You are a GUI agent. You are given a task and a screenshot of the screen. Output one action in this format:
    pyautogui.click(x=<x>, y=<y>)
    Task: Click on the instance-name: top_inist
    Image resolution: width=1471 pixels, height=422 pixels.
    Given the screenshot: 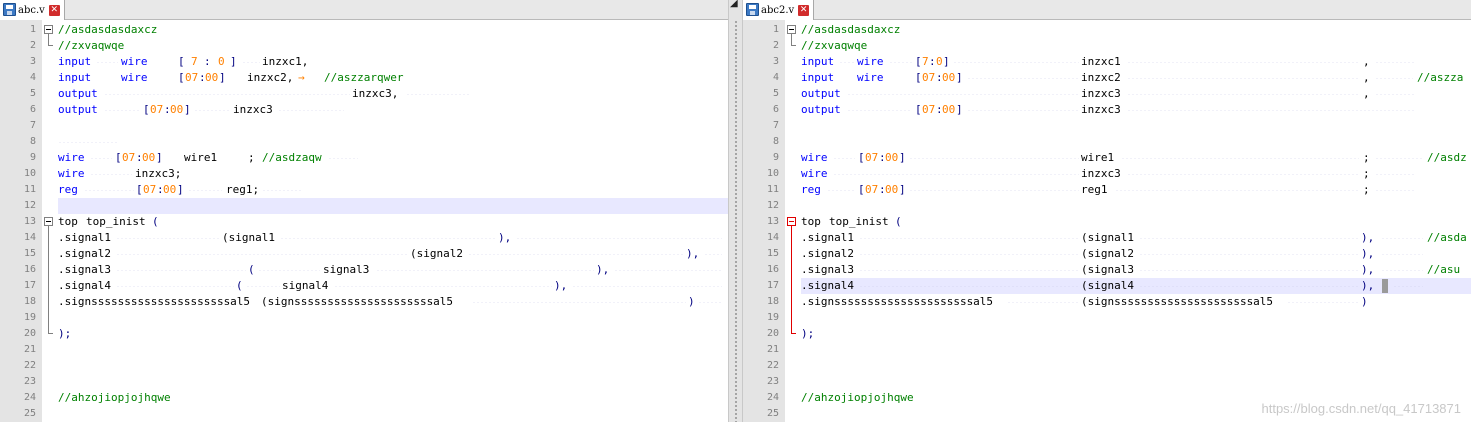 What is the action you would take?
    pyautogui.click(x=116, y=221)
    